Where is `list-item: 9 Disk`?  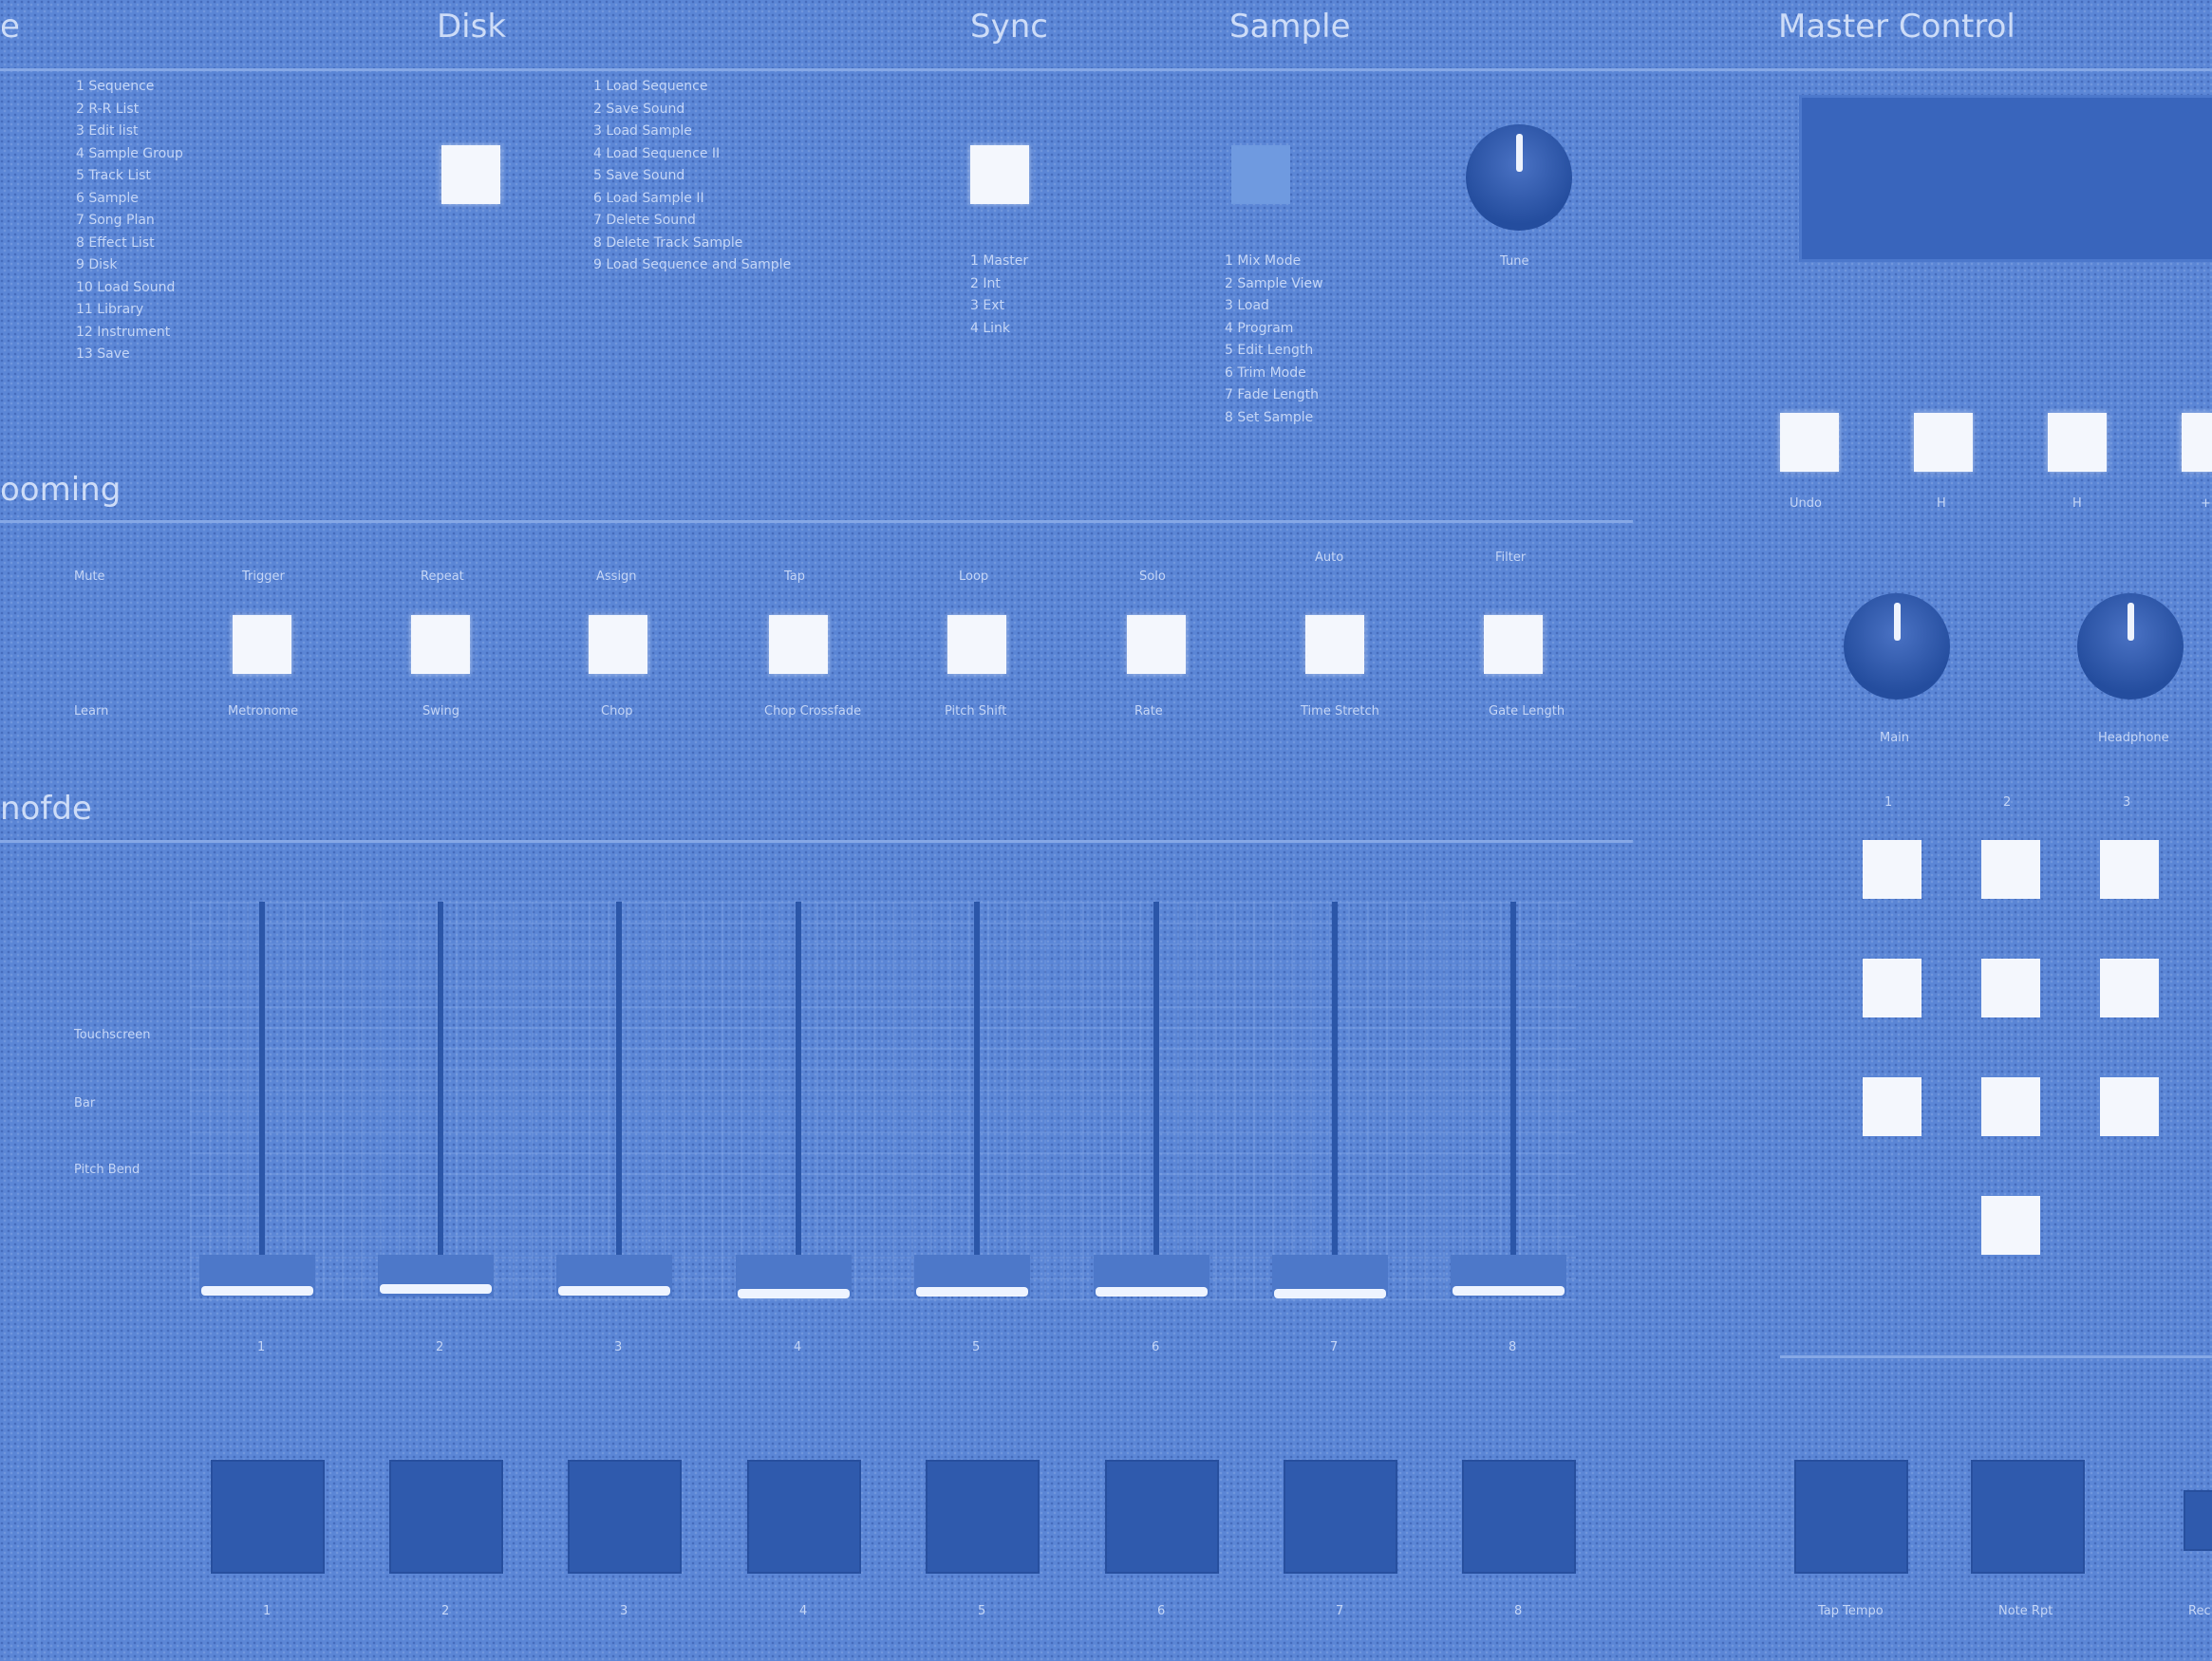 list-item: 9 Disk is located at coordinates (129, 265).